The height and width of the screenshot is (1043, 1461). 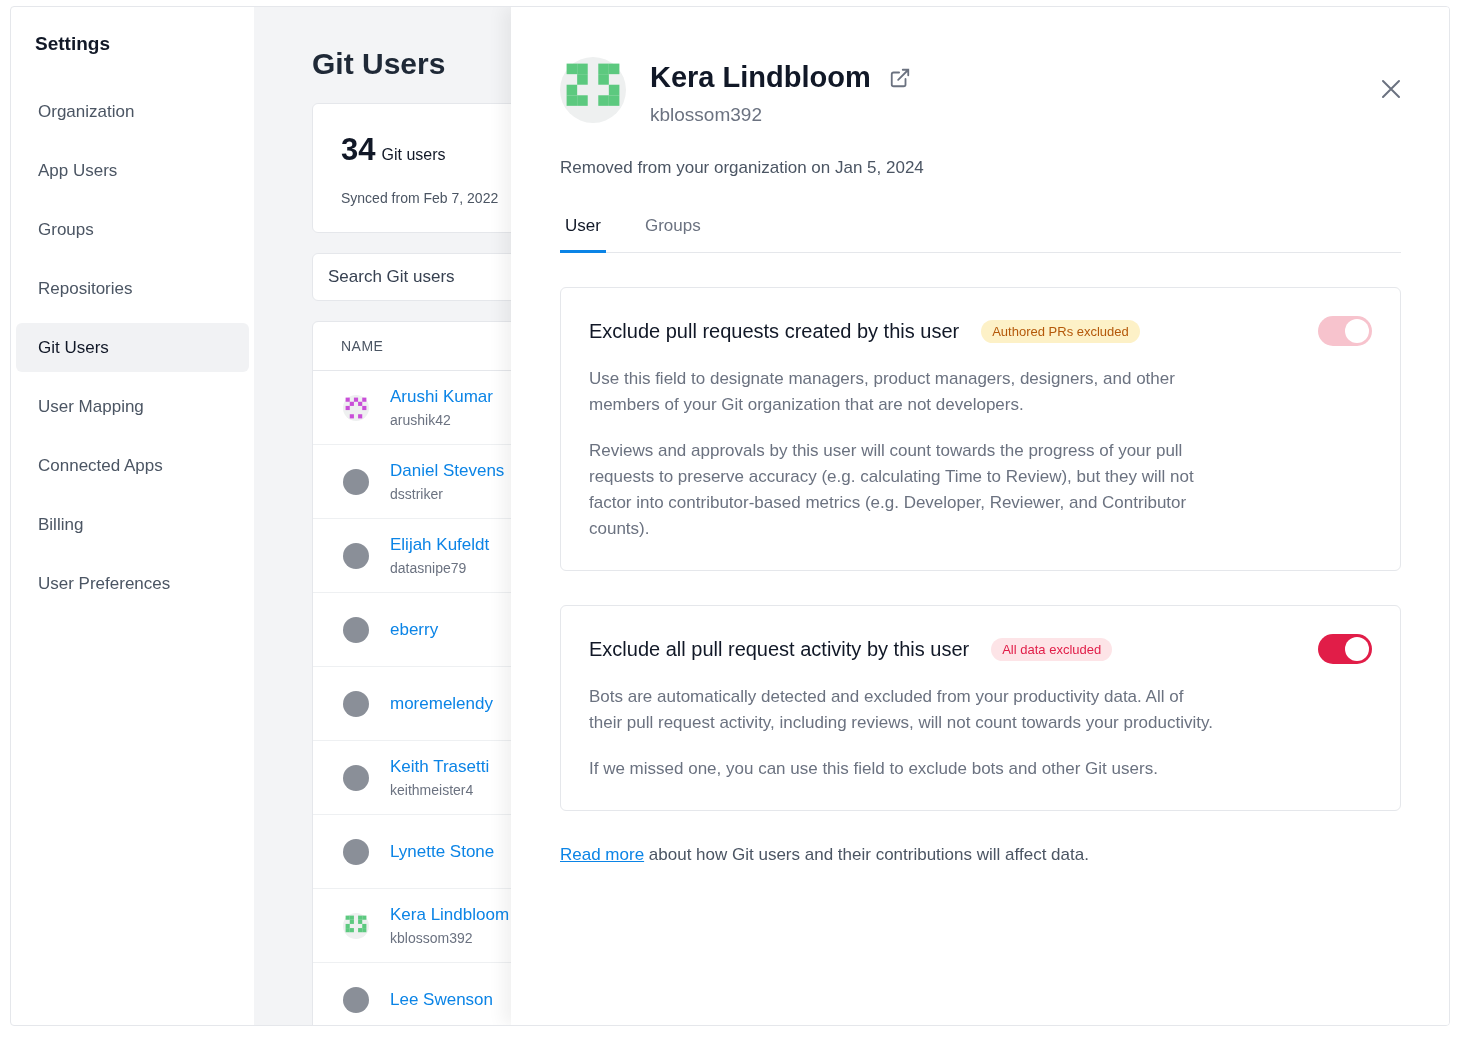 I want to click on synced-date: Synced from Feb 7, 2022, so click(x=420, y=198).